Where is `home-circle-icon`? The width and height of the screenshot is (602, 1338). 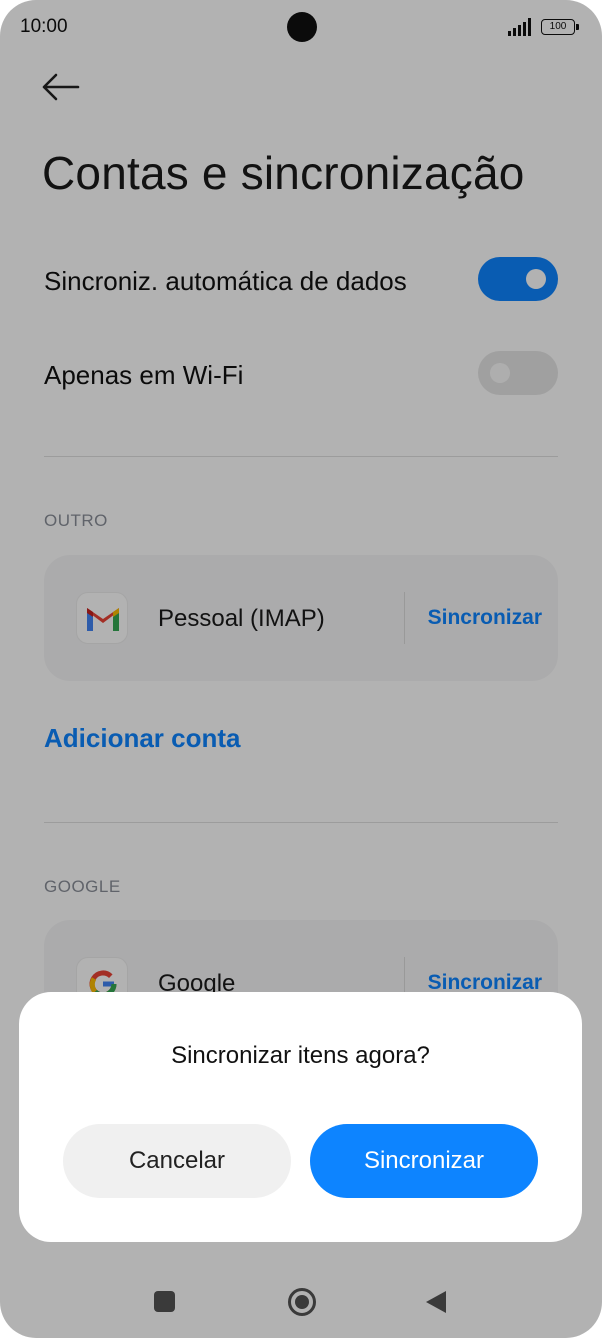
home-circle-icon is located at coordinates (302, 1302).